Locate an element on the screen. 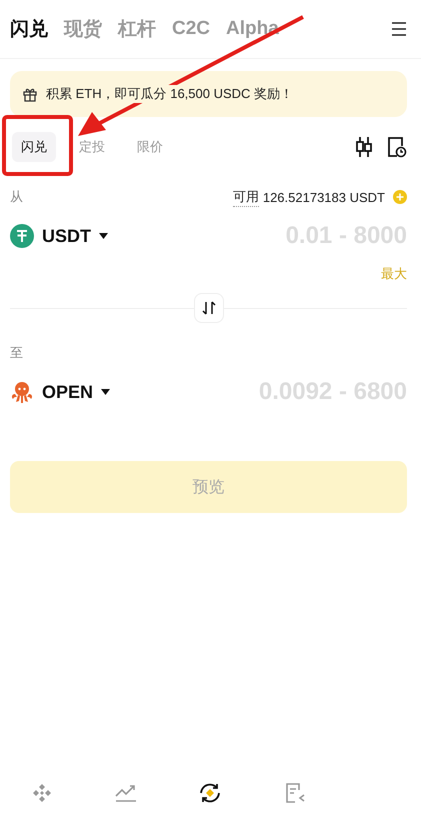  token-selector: OPEN is located at coordinates (60, 392).